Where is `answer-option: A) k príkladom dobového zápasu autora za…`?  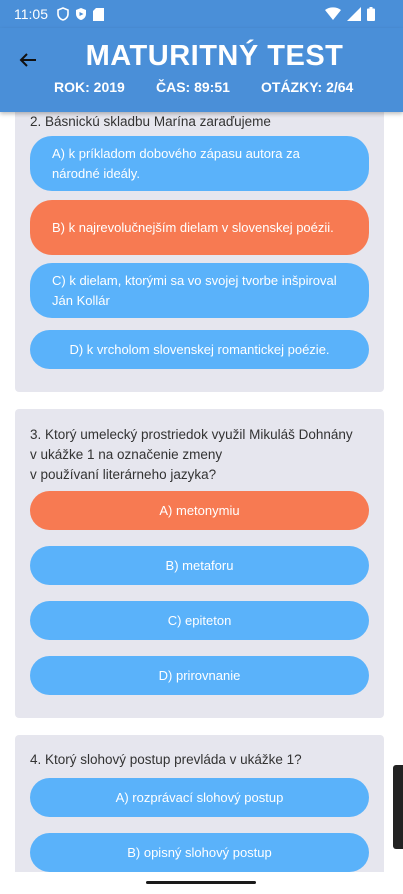
answer-option: A) k príkladom dobového zápasu autora za… is located at coordinates (199, 163).